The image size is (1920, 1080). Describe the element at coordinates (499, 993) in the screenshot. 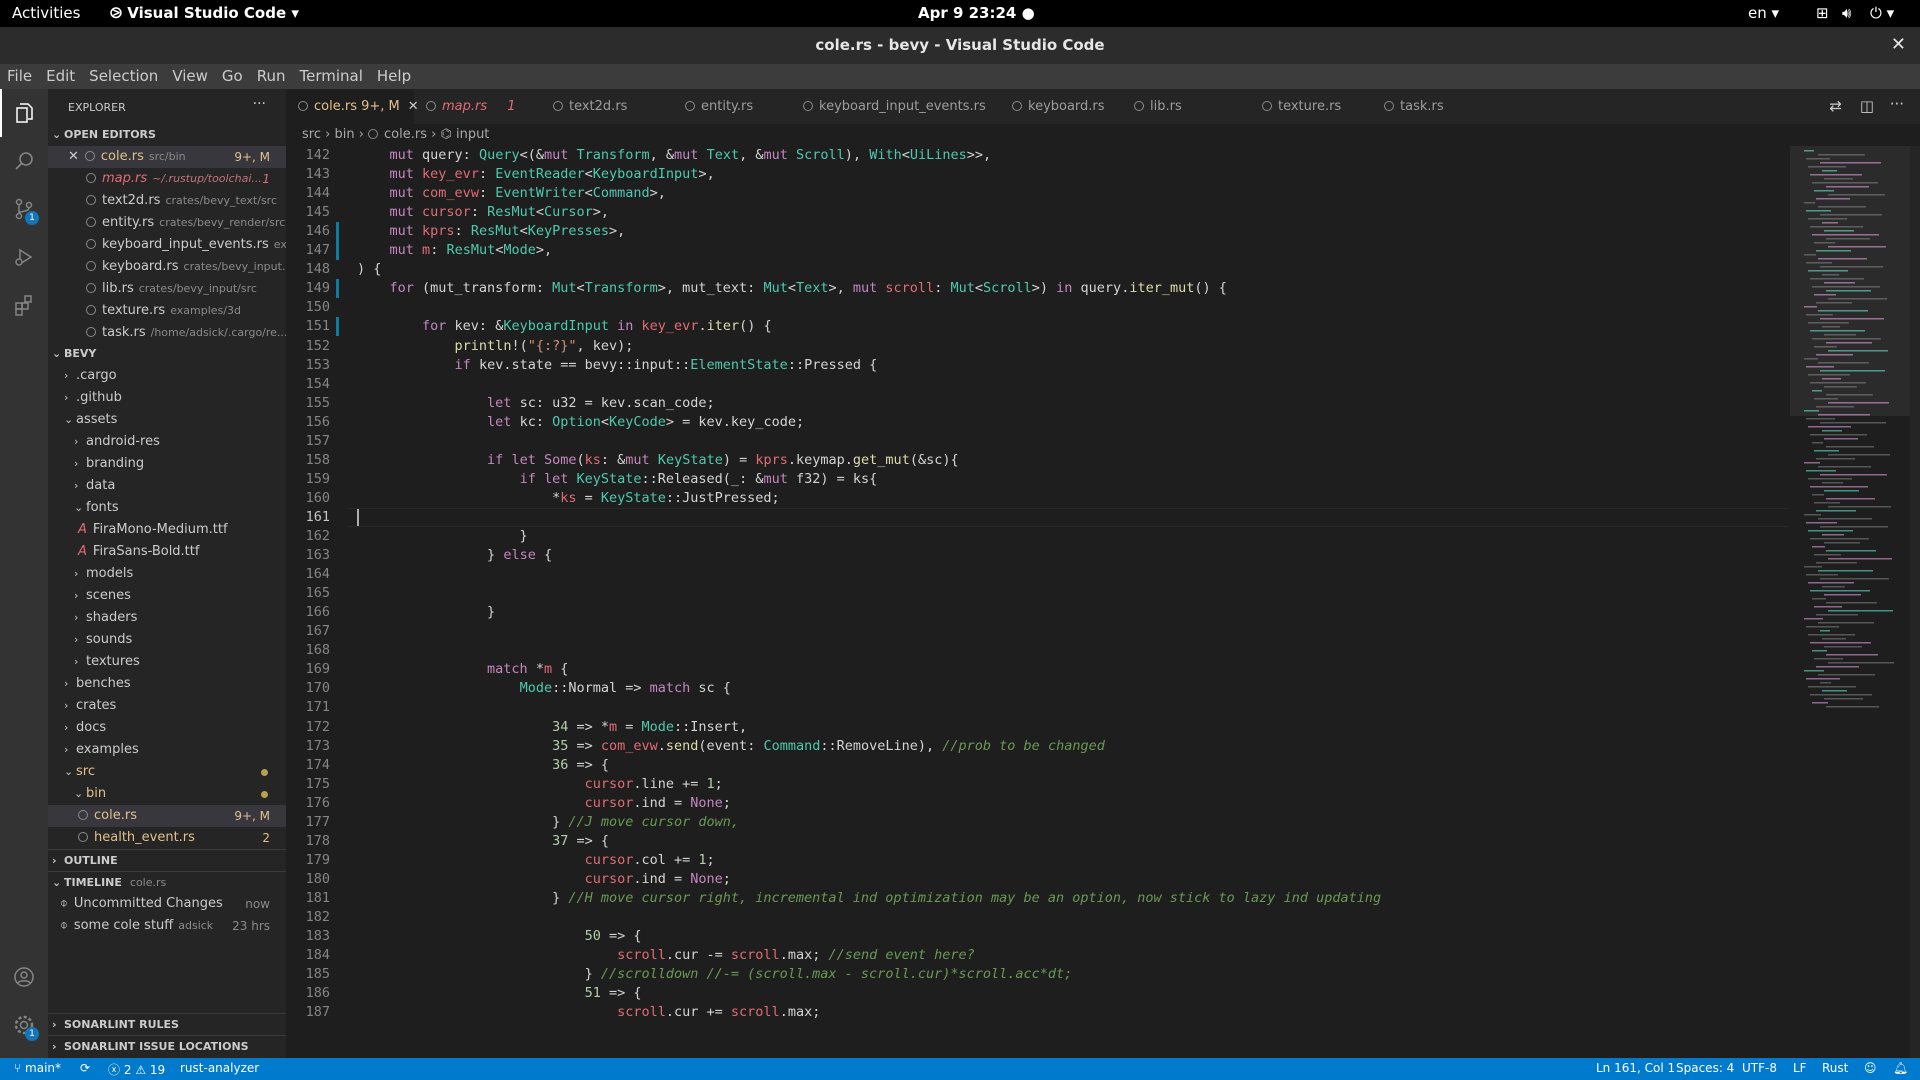

I see `code-line: 51 => {` at that location.